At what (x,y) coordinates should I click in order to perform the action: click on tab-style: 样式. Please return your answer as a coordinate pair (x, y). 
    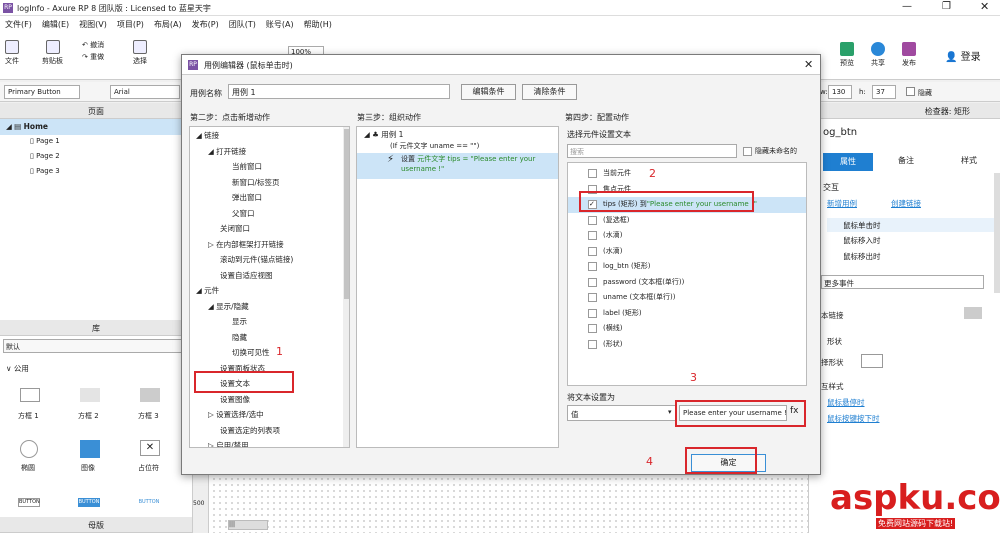
    Looking at the image, I should click on (969, 160).